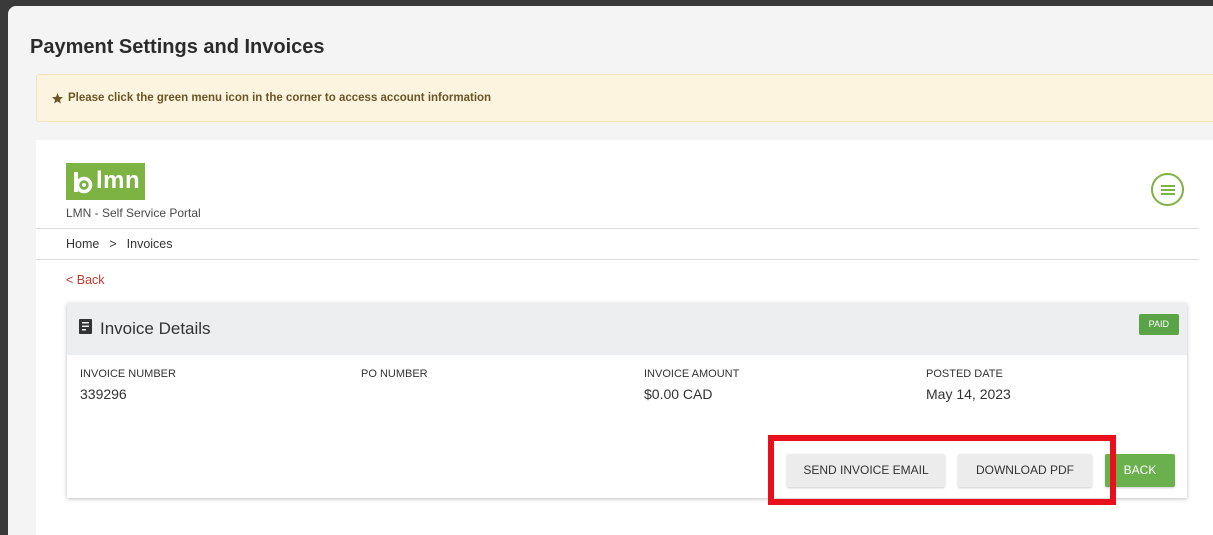 Image resolution: width=1213 pixels, height=535 pixels. What do you see at coordinates (1140, 470) in the screenshot?
I see `back-button: BACK` at bounding box center [1140, 470].